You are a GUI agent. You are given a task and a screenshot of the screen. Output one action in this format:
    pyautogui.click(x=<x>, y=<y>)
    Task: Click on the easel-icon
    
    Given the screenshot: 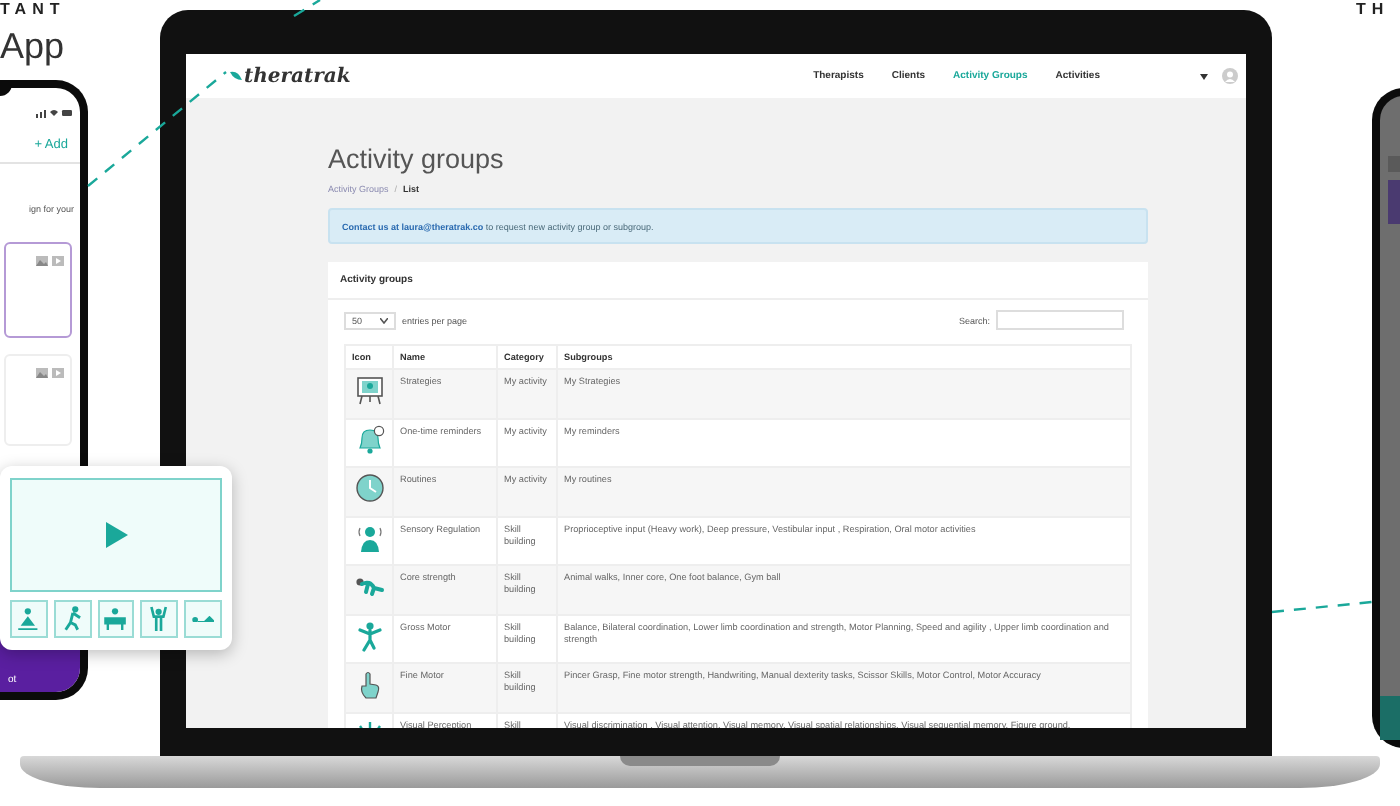 What is the action you would take?
    pyautogui.click(x=370, y=390)
    